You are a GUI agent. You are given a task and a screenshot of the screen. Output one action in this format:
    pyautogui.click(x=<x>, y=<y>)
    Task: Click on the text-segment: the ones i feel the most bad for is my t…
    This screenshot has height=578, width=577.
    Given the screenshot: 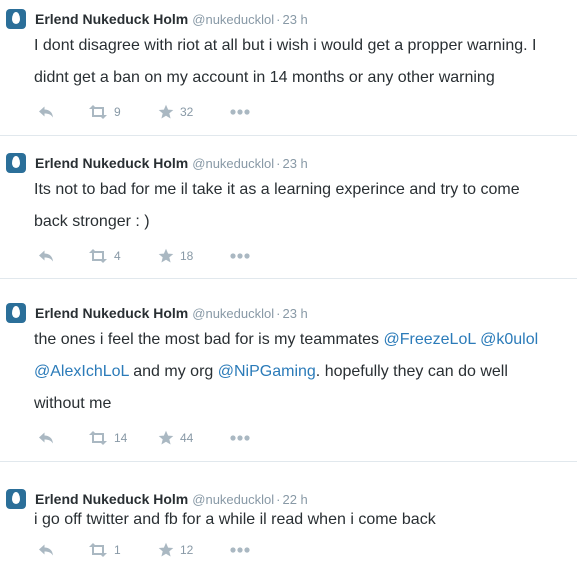 What is the action you would take?
    pyautogui.click(x=209, y=339)
    